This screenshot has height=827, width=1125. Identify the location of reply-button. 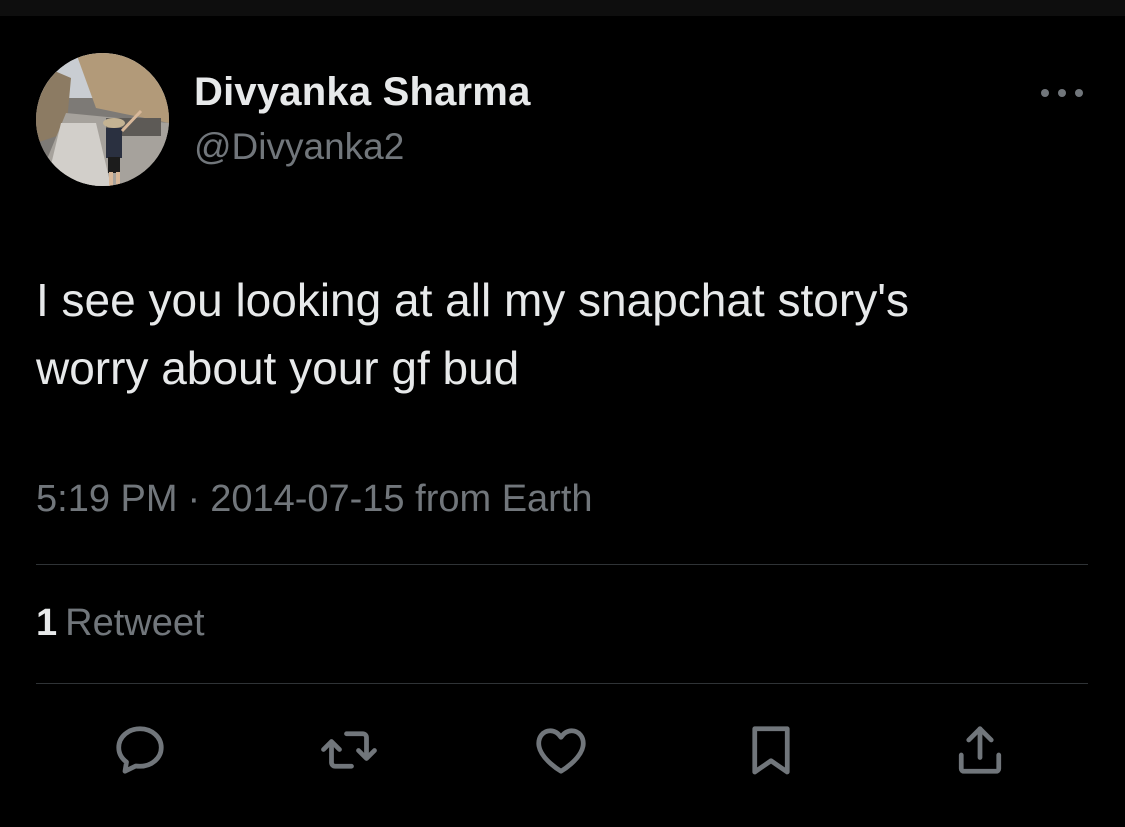
(140, 750).